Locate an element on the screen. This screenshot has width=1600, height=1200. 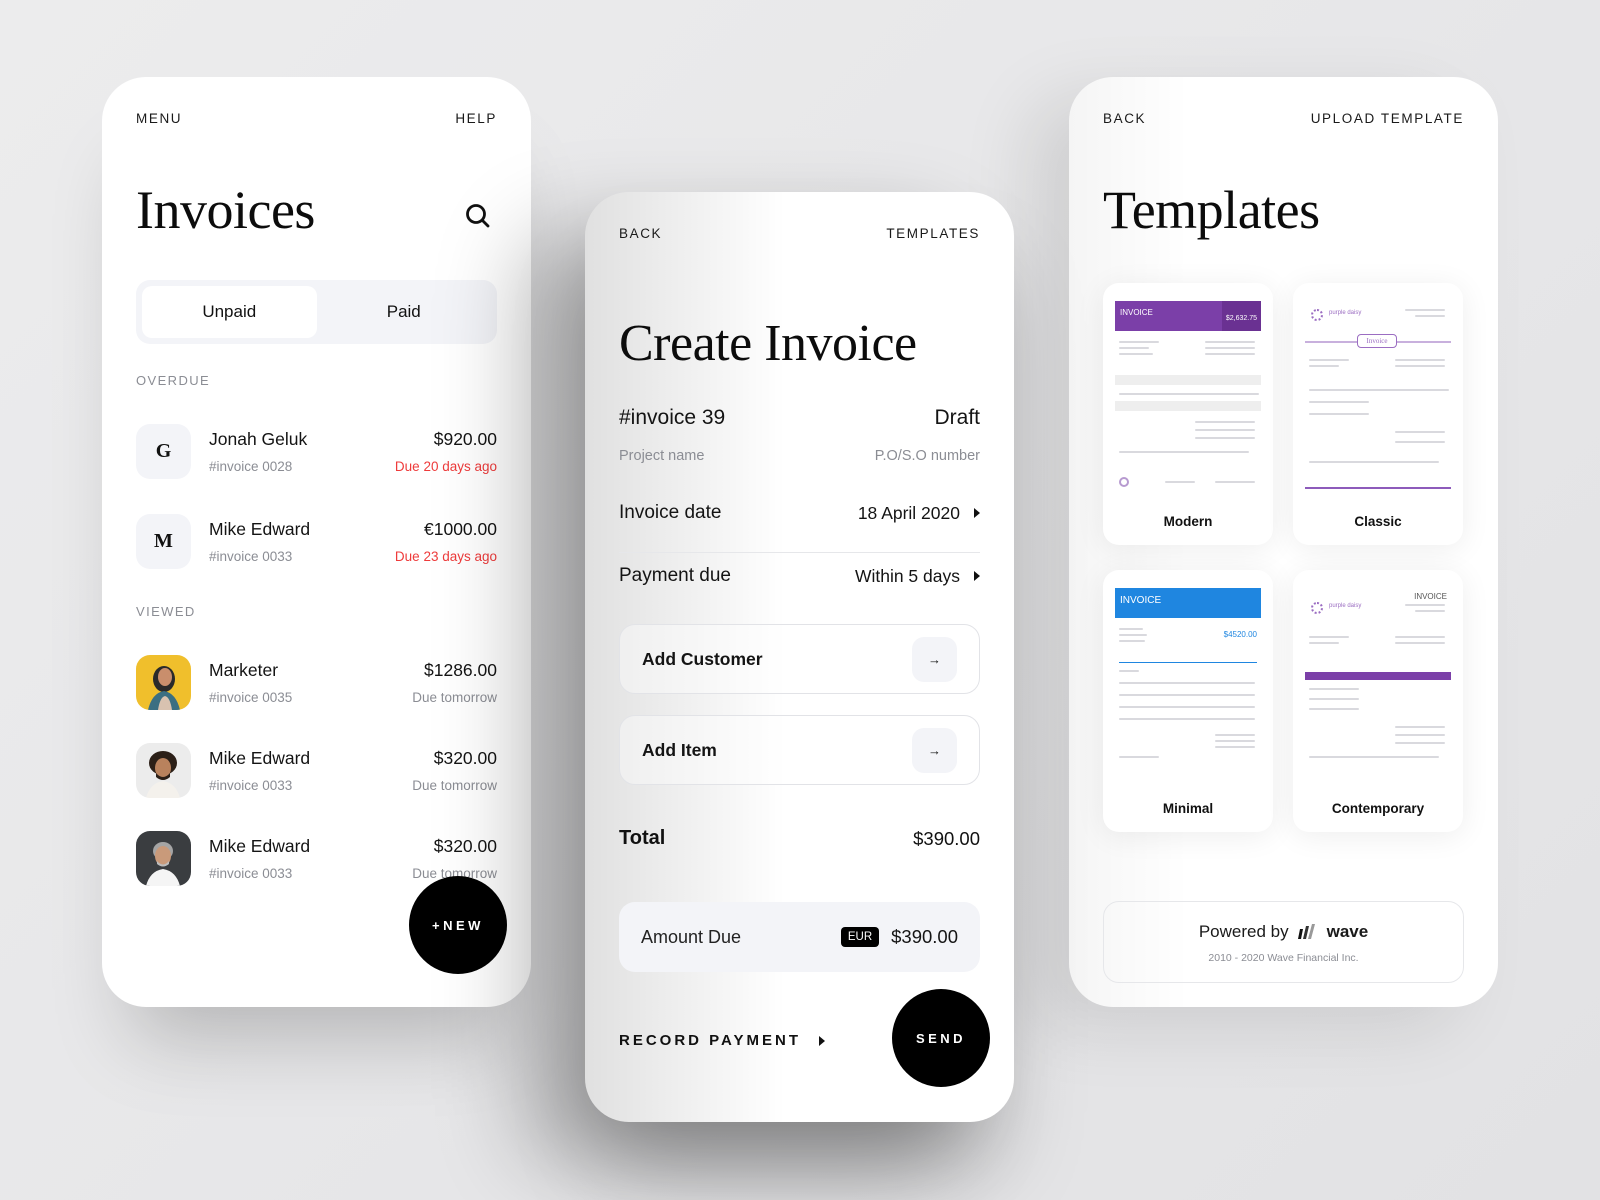
invoice-meta-row: Project name P.O/S.O number is located at coordinates (799, 456).